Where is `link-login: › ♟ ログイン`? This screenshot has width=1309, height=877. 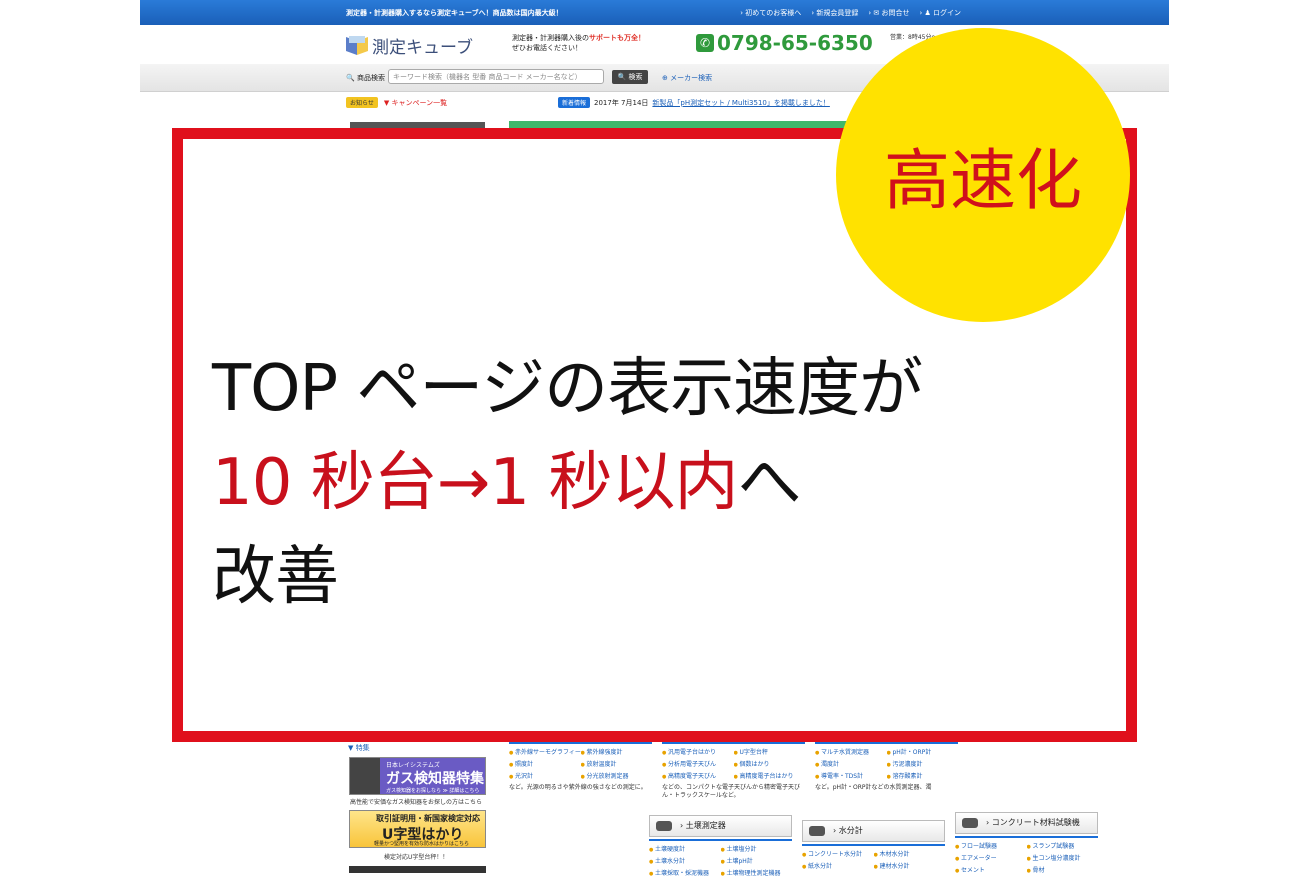 link-login: › ♟ ログイン is located at coordinates (940, 13).